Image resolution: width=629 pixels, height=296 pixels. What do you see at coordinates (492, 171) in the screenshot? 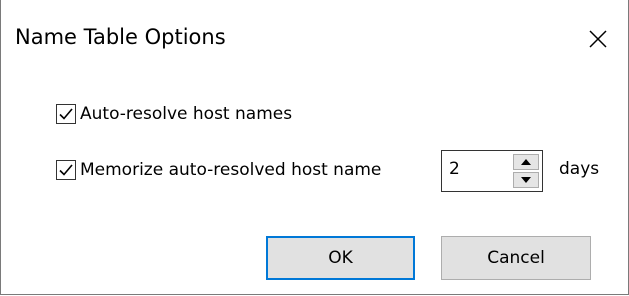
I see `days-spinner: 2` at bounding box center [492, 171].